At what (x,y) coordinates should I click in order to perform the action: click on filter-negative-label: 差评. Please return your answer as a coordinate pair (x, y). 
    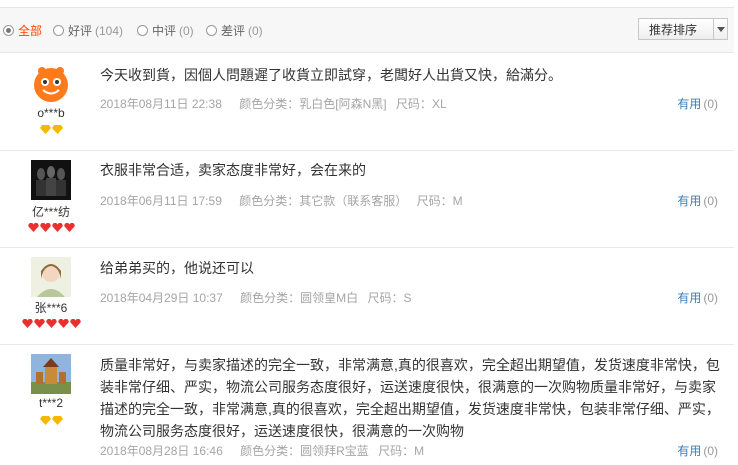
    Looking at the image, I should click on (233, 31).